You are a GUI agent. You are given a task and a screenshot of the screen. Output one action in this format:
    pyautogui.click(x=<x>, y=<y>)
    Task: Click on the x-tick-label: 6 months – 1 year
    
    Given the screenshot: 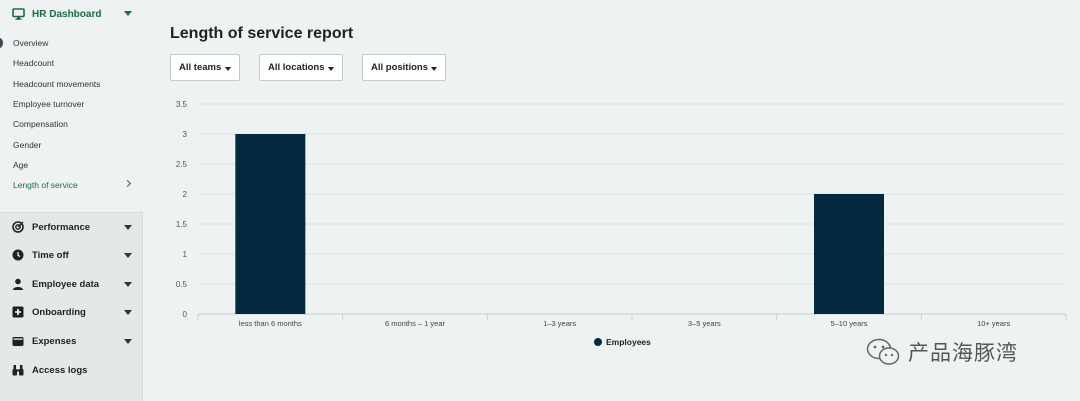 What is the action you would take?
    pyautogui.click(x=415, y=323)
    